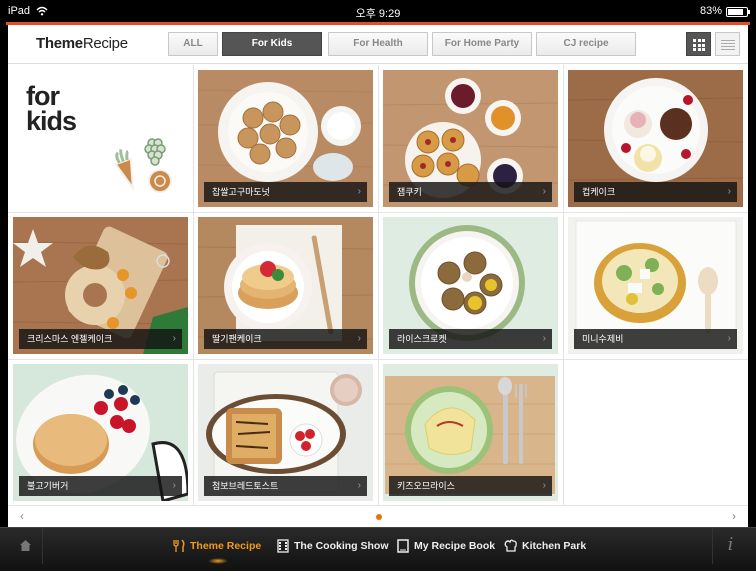  I want to click on recipe-caption: 잼쿠키 ›, so click(470, 192).